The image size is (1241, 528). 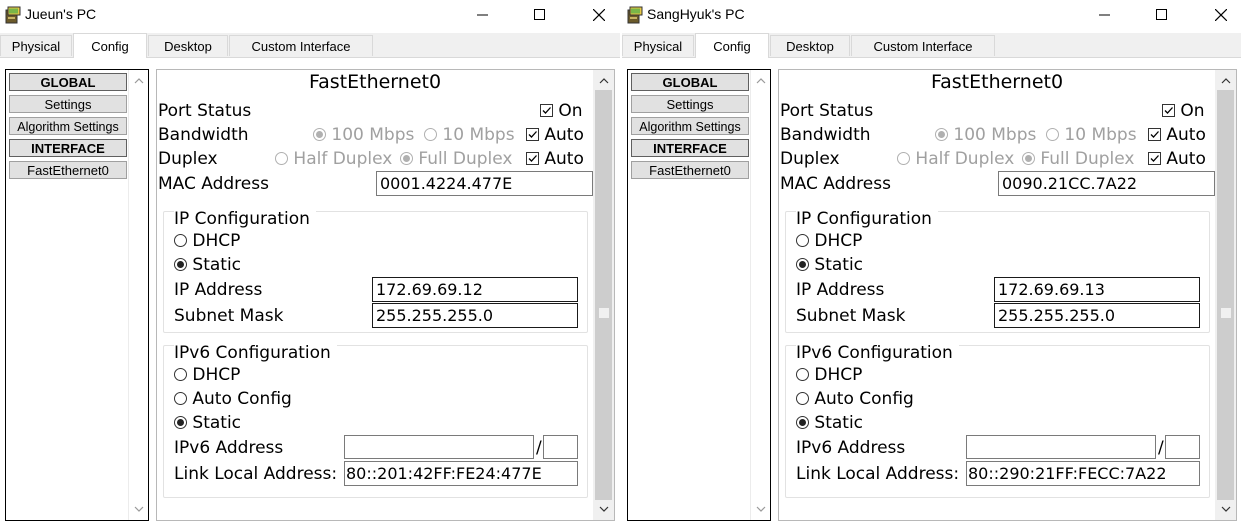 I want to click on mac-address-field: 0001.4224.477E, so click(x=484, y=183).